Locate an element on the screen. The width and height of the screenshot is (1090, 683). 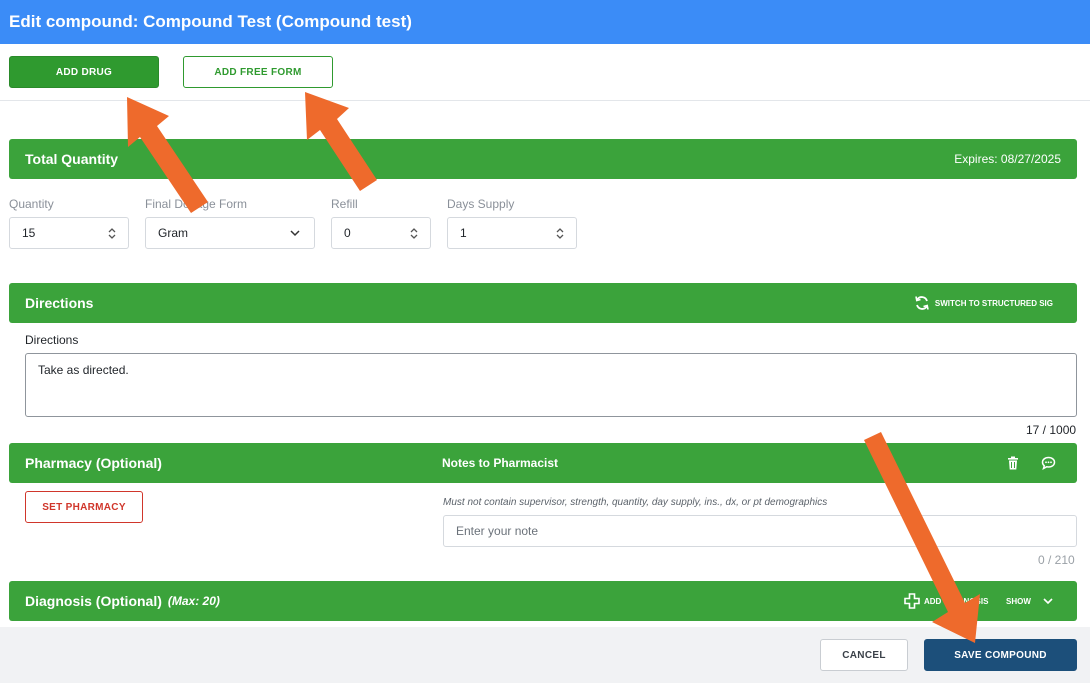
refresh-icon is located at coordinates (922, 303).